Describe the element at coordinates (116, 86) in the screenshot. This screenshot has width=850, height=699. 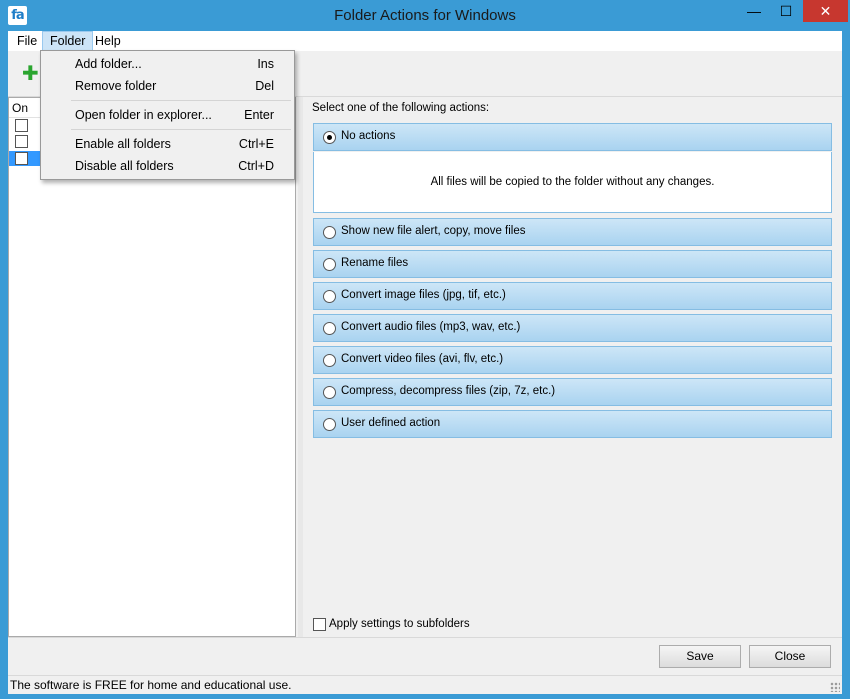
I see `menu-item-label: Remove folder` at that location.